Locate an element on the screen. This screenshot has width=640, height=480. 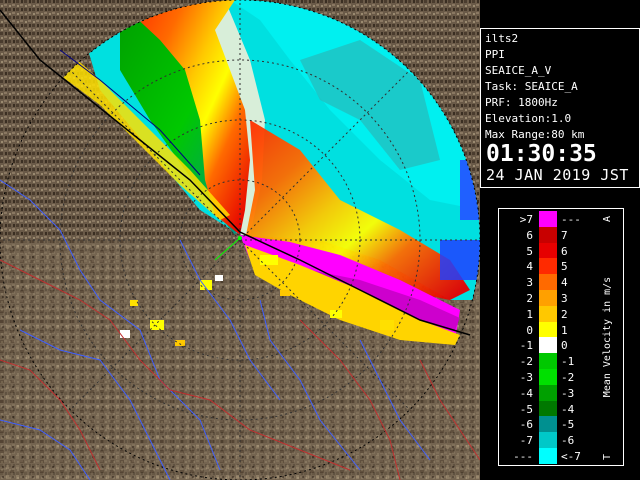
legend-top-marker: A is located at coordinates (607, 219).